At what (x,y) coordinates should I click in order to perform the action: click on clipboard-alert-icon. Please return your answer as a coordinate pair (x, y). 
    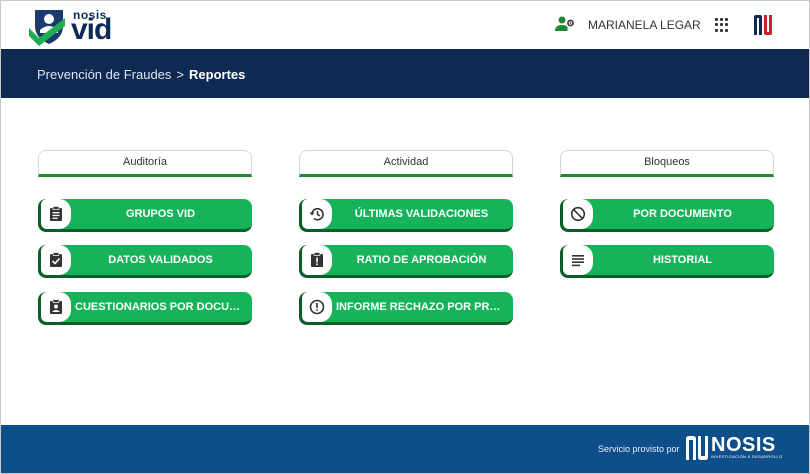
    Looking at the image, I should click on (317, 260).